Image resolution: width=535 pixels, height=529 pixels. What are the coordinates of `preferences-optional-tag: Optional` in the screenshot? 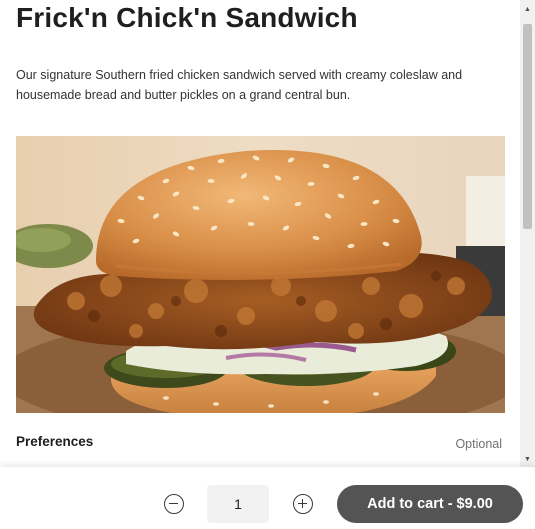 It's located at (478, 444).